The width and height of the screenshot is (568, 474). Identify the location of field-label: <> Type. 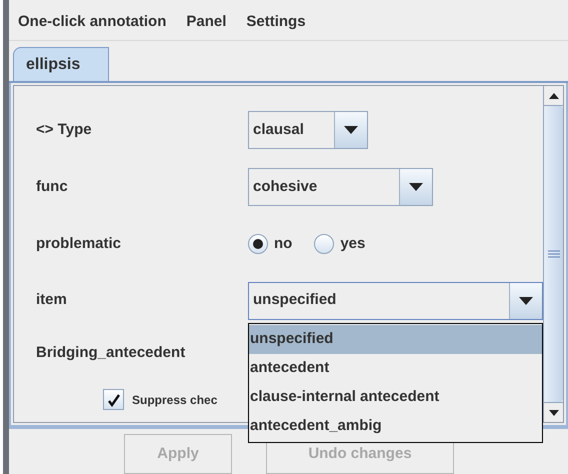
(64, 130).